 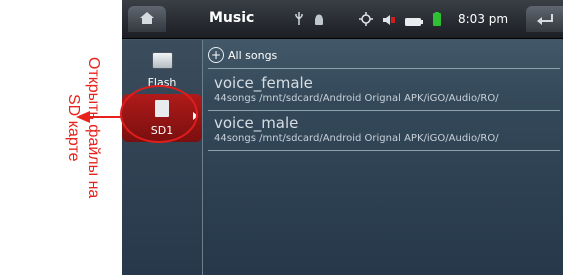 I want to click on status-bar: Music 8:03 pm, so click(x=342, y=19).